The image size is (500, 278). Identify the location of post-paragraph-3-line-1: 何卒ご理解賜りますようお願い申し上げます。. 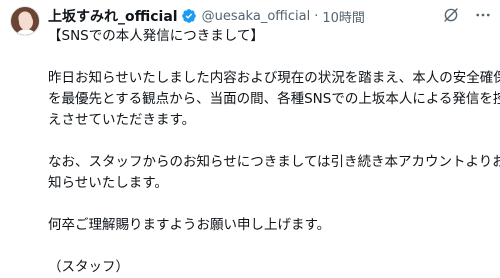
(189, 225).